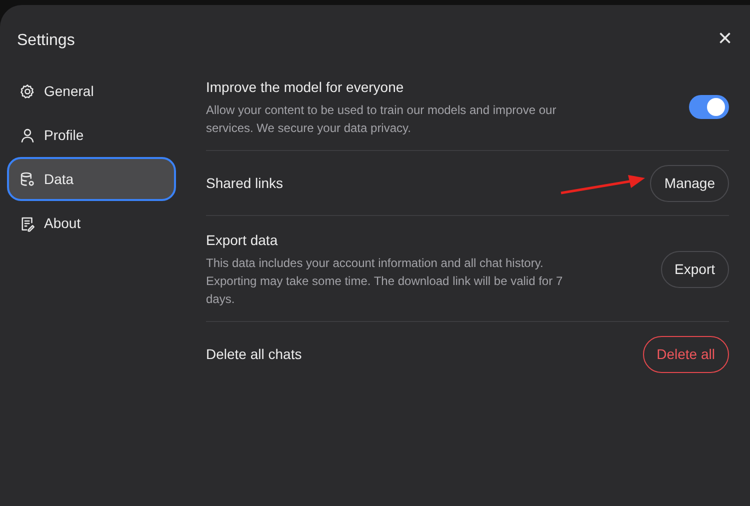 Image resolution: width=750 pixels, height=506 pixels. I want to click on setting-title: Shared links, so click(245, 183).